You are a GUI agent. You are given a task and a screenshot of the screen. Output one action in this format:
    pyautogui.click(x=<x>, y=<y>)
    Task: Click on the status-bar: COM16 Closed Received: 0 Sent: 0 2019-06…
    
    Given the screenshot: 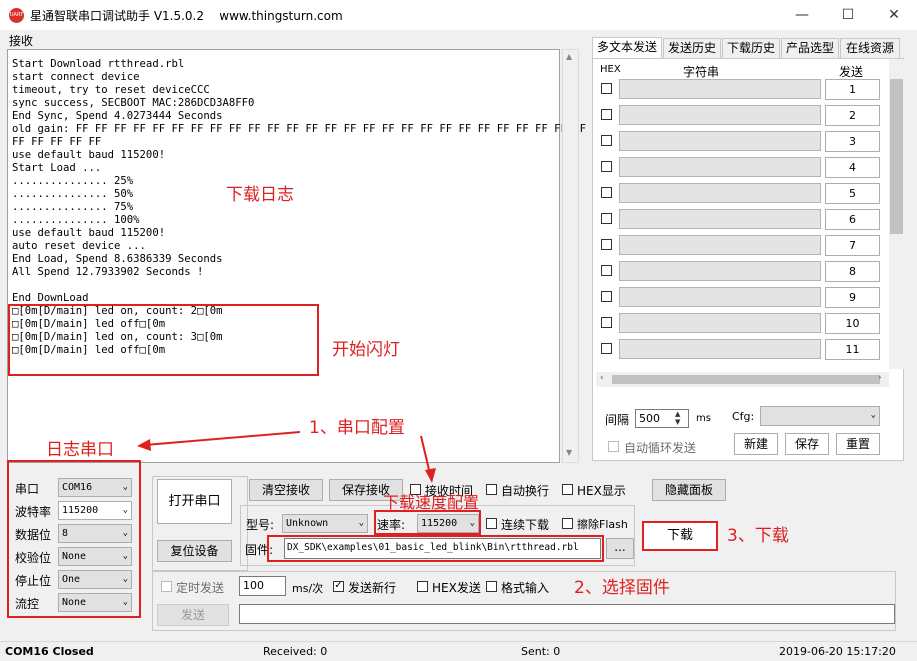 What is the action you would take?
    pyautogui.click(x=458, y=651)
    